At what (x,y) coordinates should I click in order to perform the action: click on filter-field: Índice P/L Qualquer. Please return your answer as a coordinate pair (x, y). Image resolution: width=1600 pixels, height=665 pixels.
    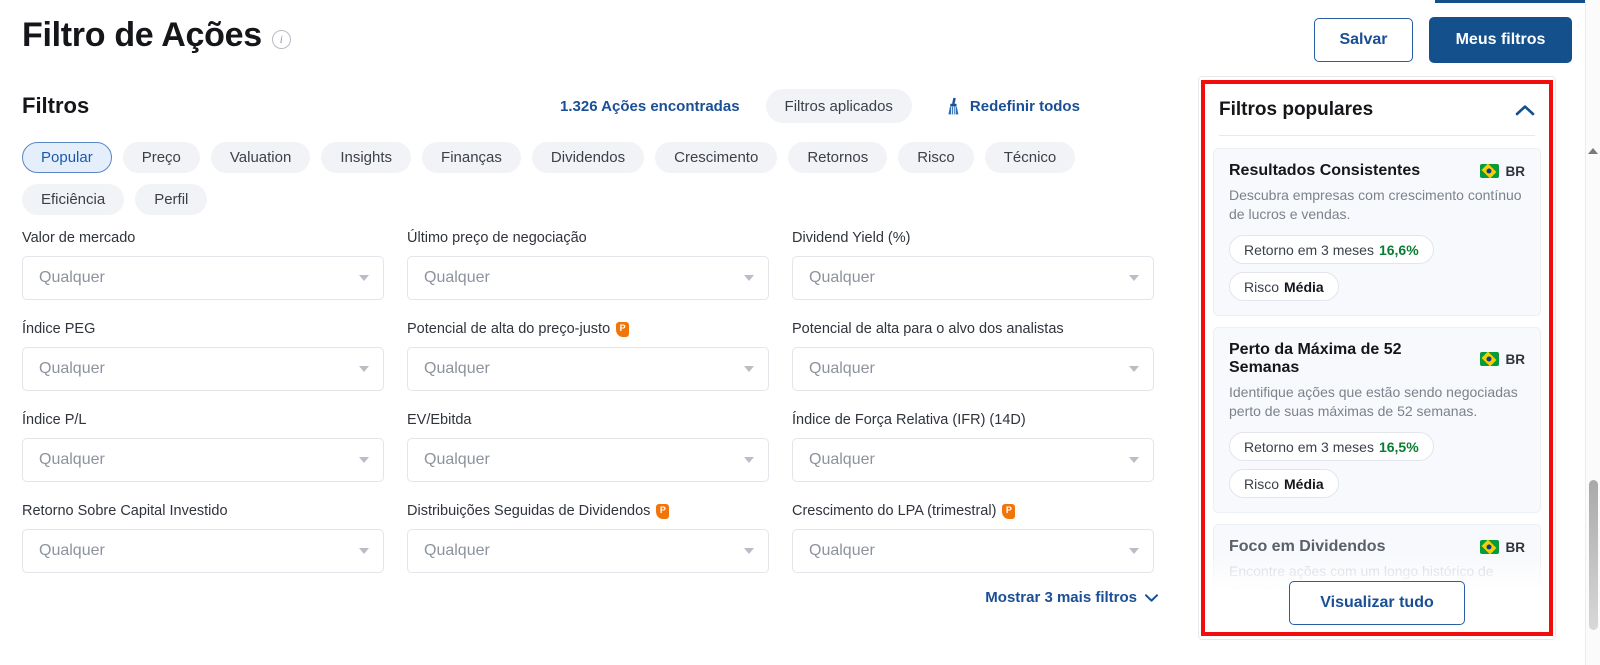
    Looking at the image, I should click on (203, 446).